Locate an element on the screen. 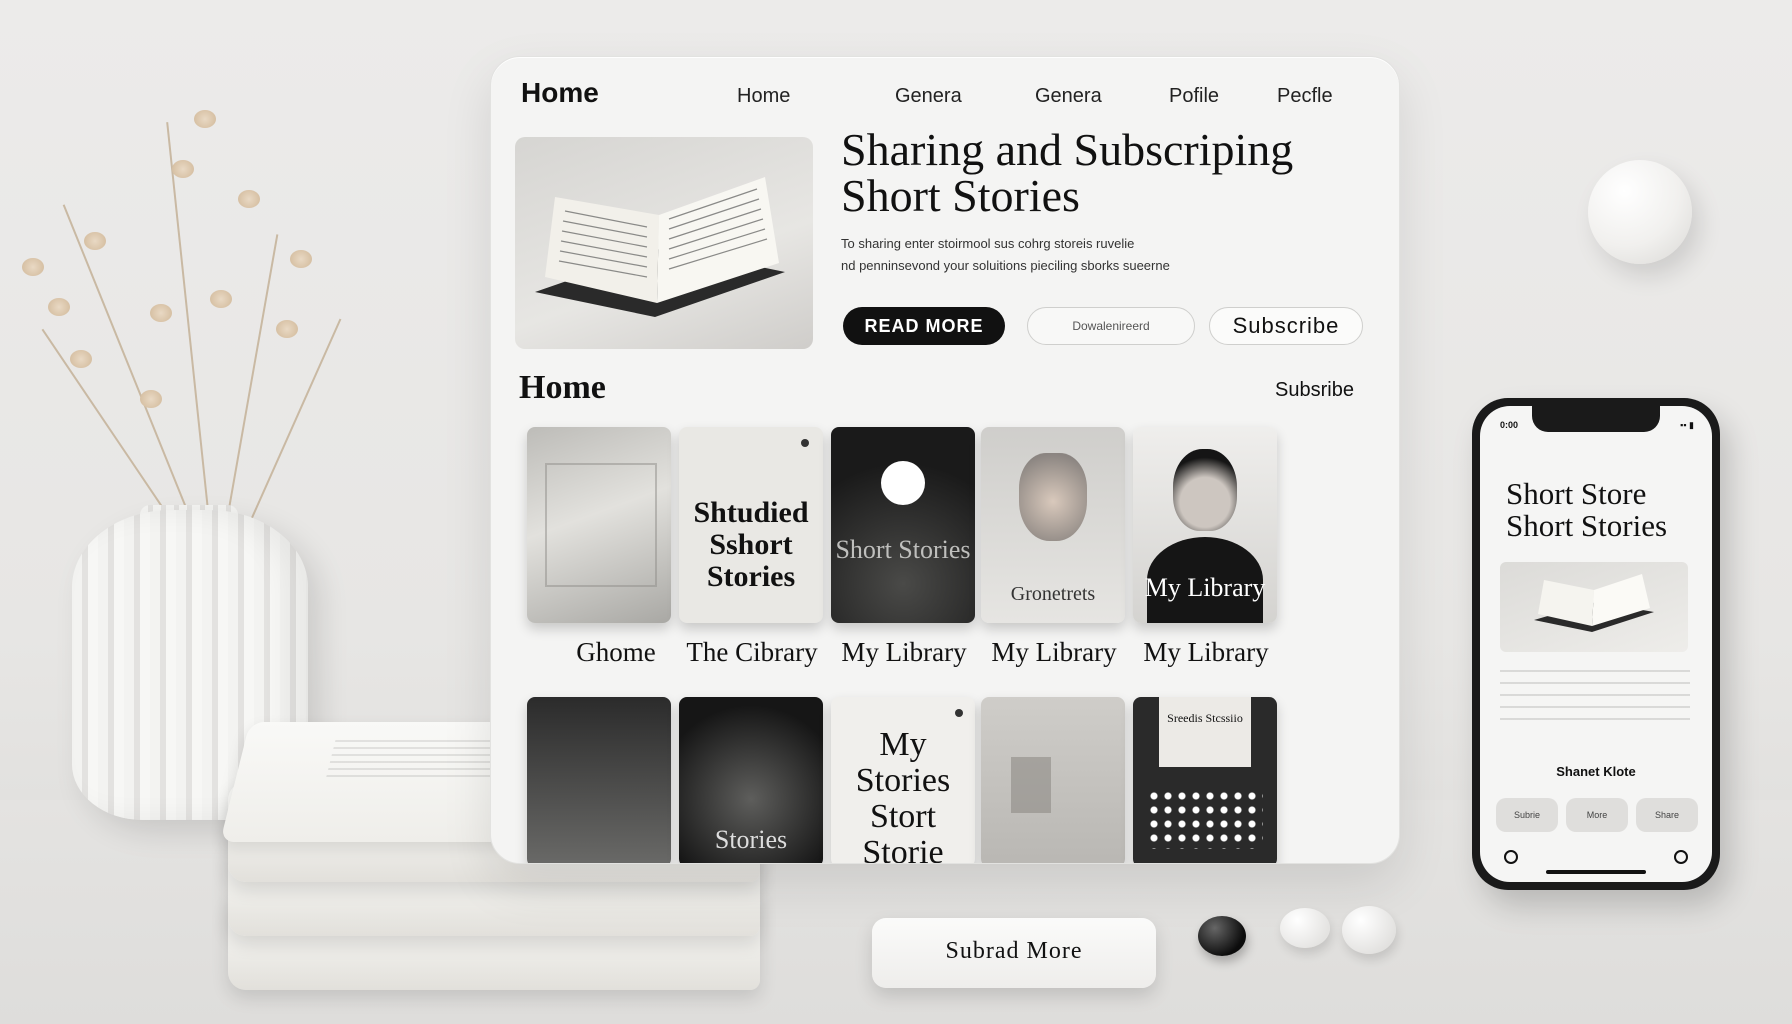  nav-item-home: Home is located at coordinates (763, 96).